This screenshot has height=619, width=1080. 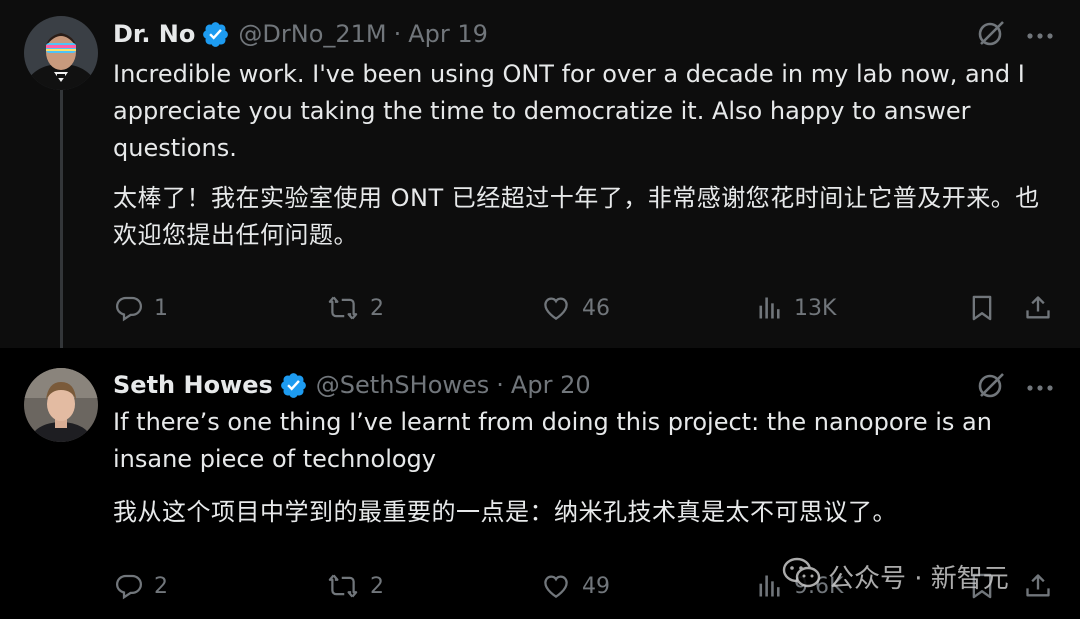 What do you see at coordinates (575, 308) in the screenshot?
I see `like-button: 46` at bounding box center [575, 308].